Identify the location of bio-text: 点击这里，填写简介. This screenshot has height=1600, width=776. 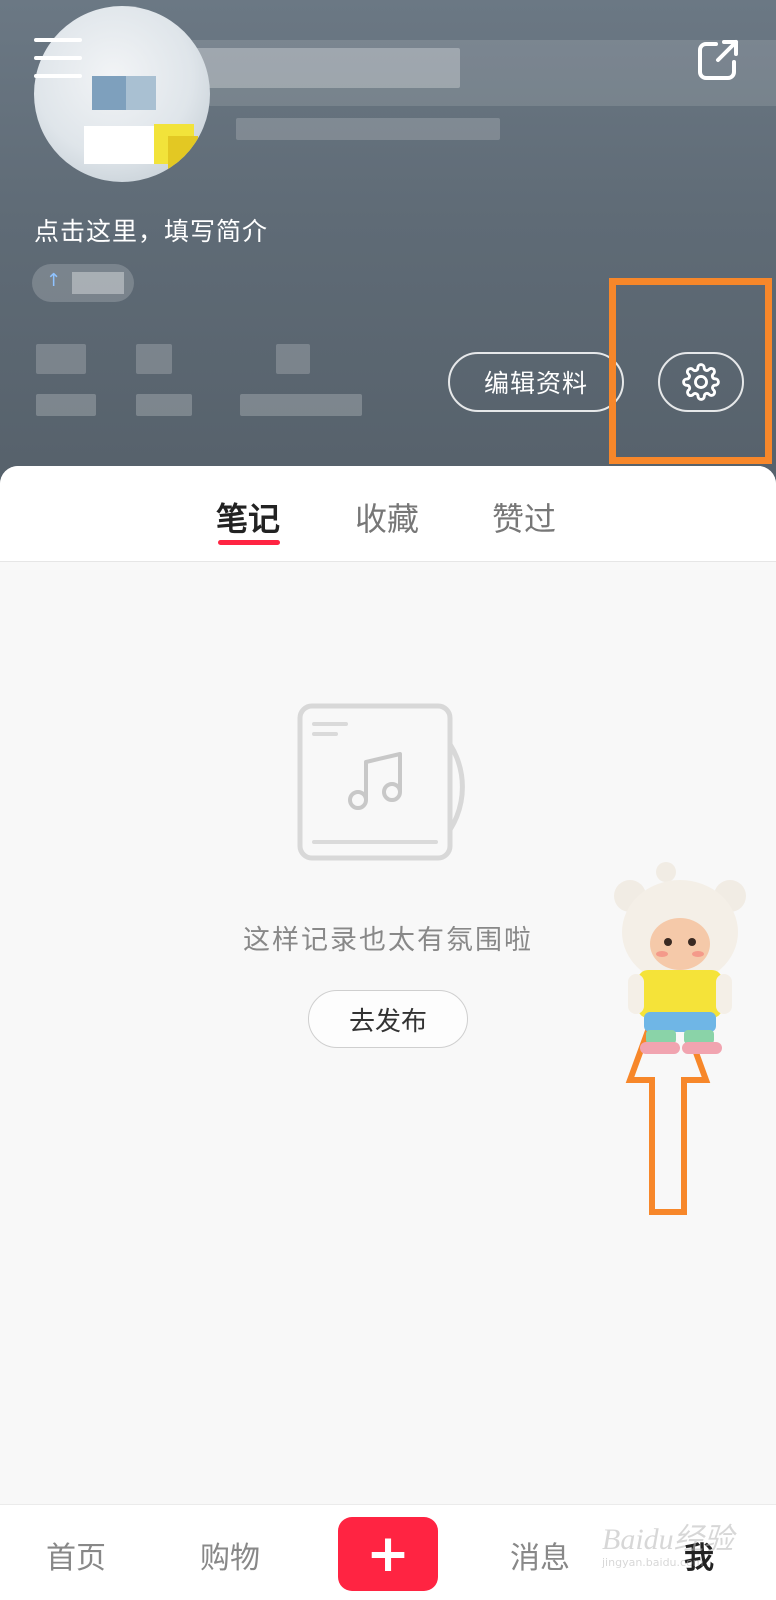
(151, 230).